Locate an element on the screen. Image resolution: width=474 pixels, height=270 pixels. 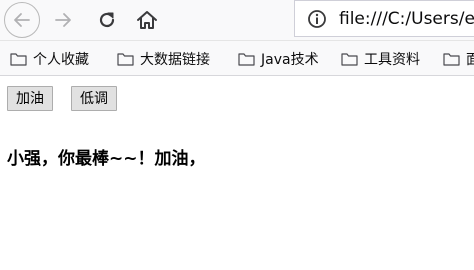
bookmark-label: 个人收藏 is located at coordinates (61, 60).